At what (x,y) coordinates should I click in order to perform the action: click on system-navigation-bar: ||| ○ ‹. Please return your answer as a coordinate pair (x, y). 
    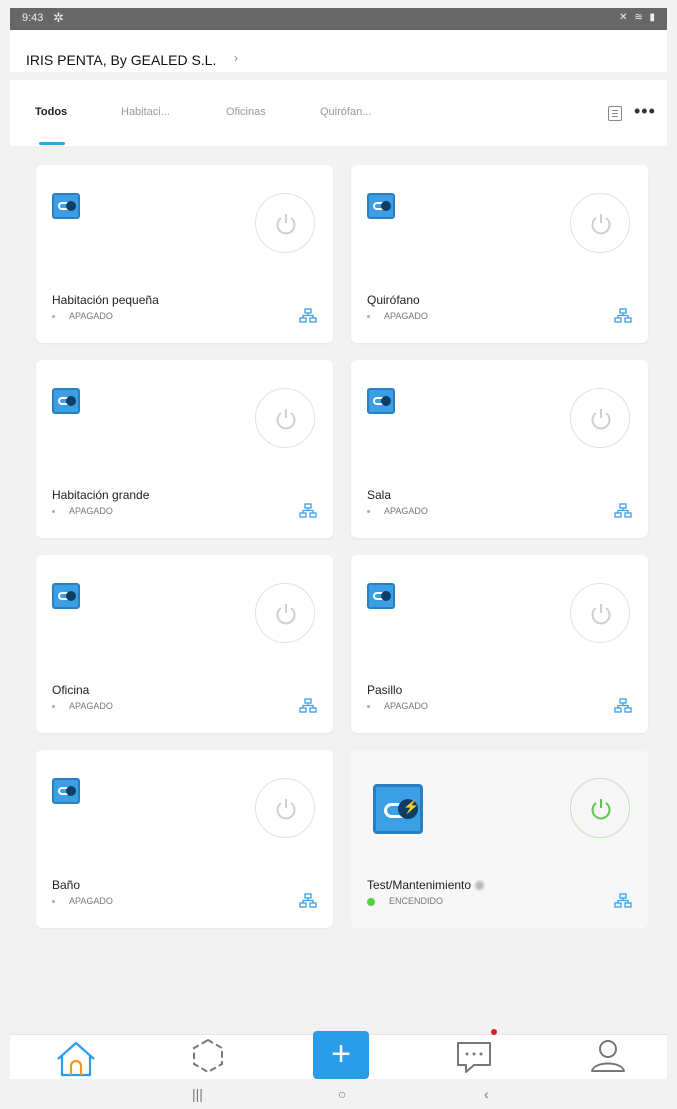
    Looking at the image, I should click on (338, 1094).